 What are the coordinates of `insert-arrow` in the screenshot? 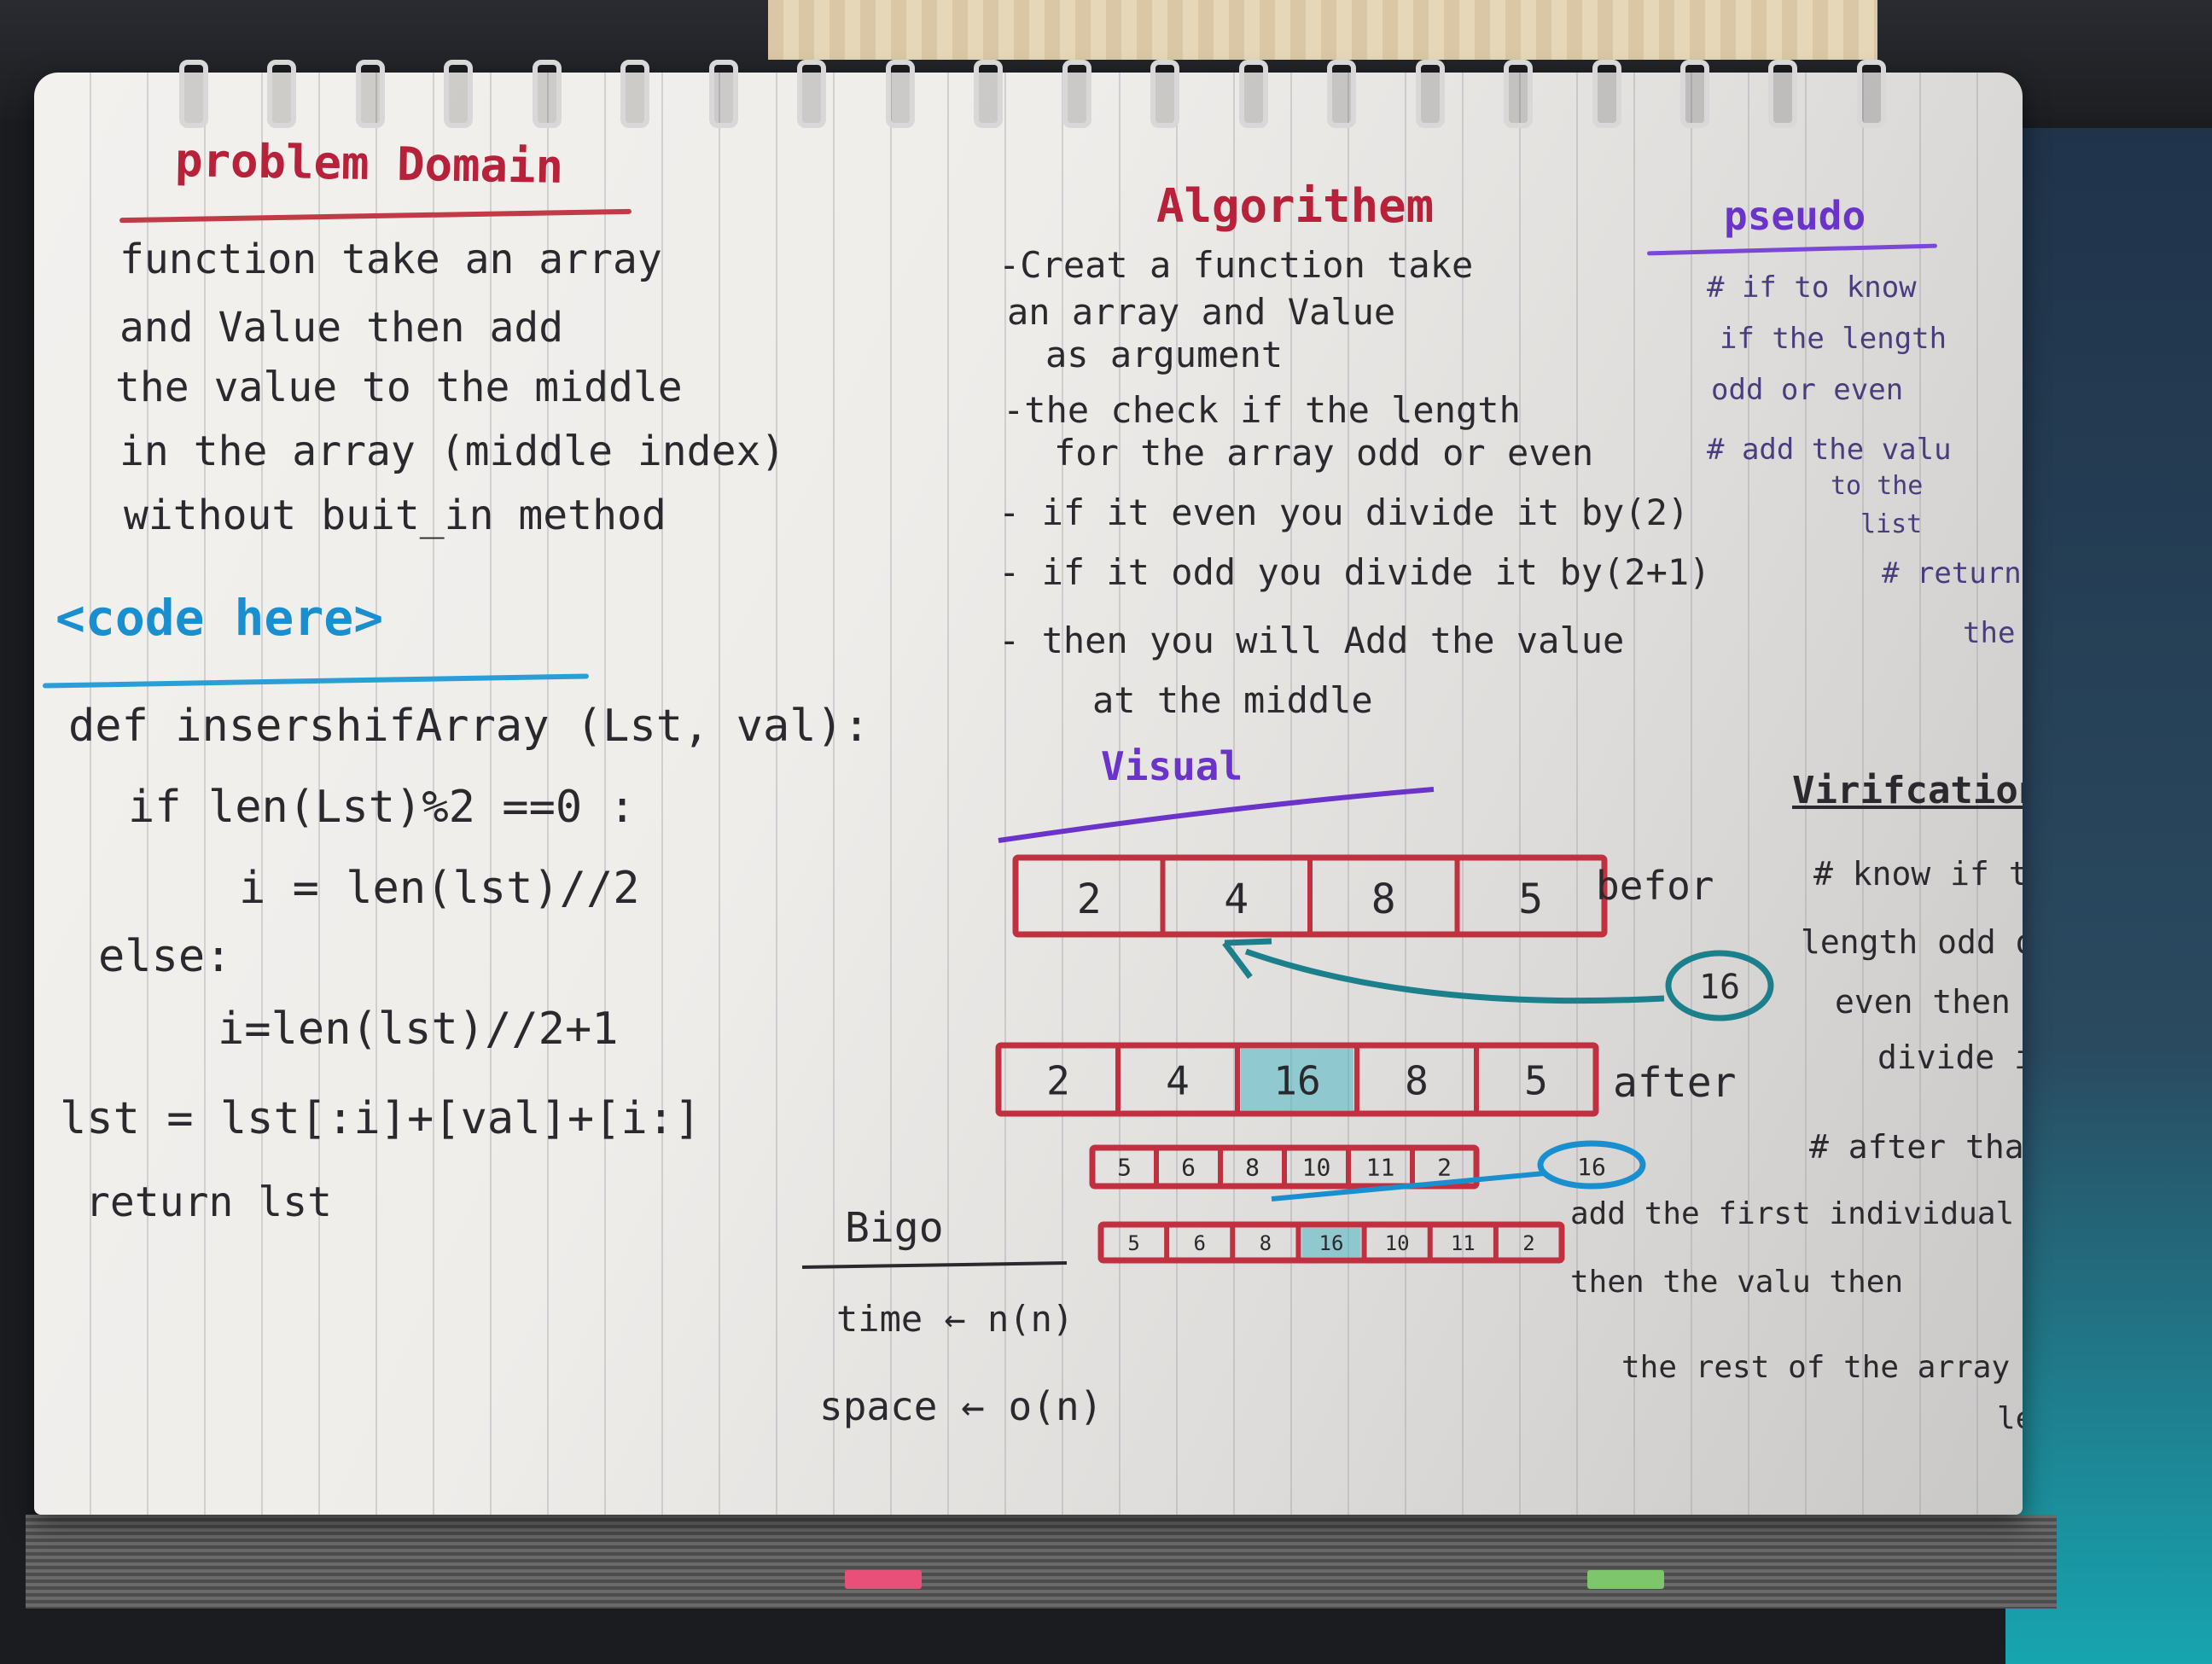 It's located at (1454, 976).